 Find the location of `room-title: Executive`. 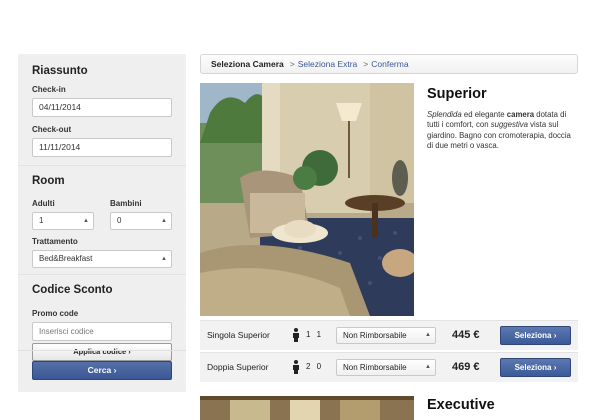

room-title: Executive is located at coordinates (461, 405).